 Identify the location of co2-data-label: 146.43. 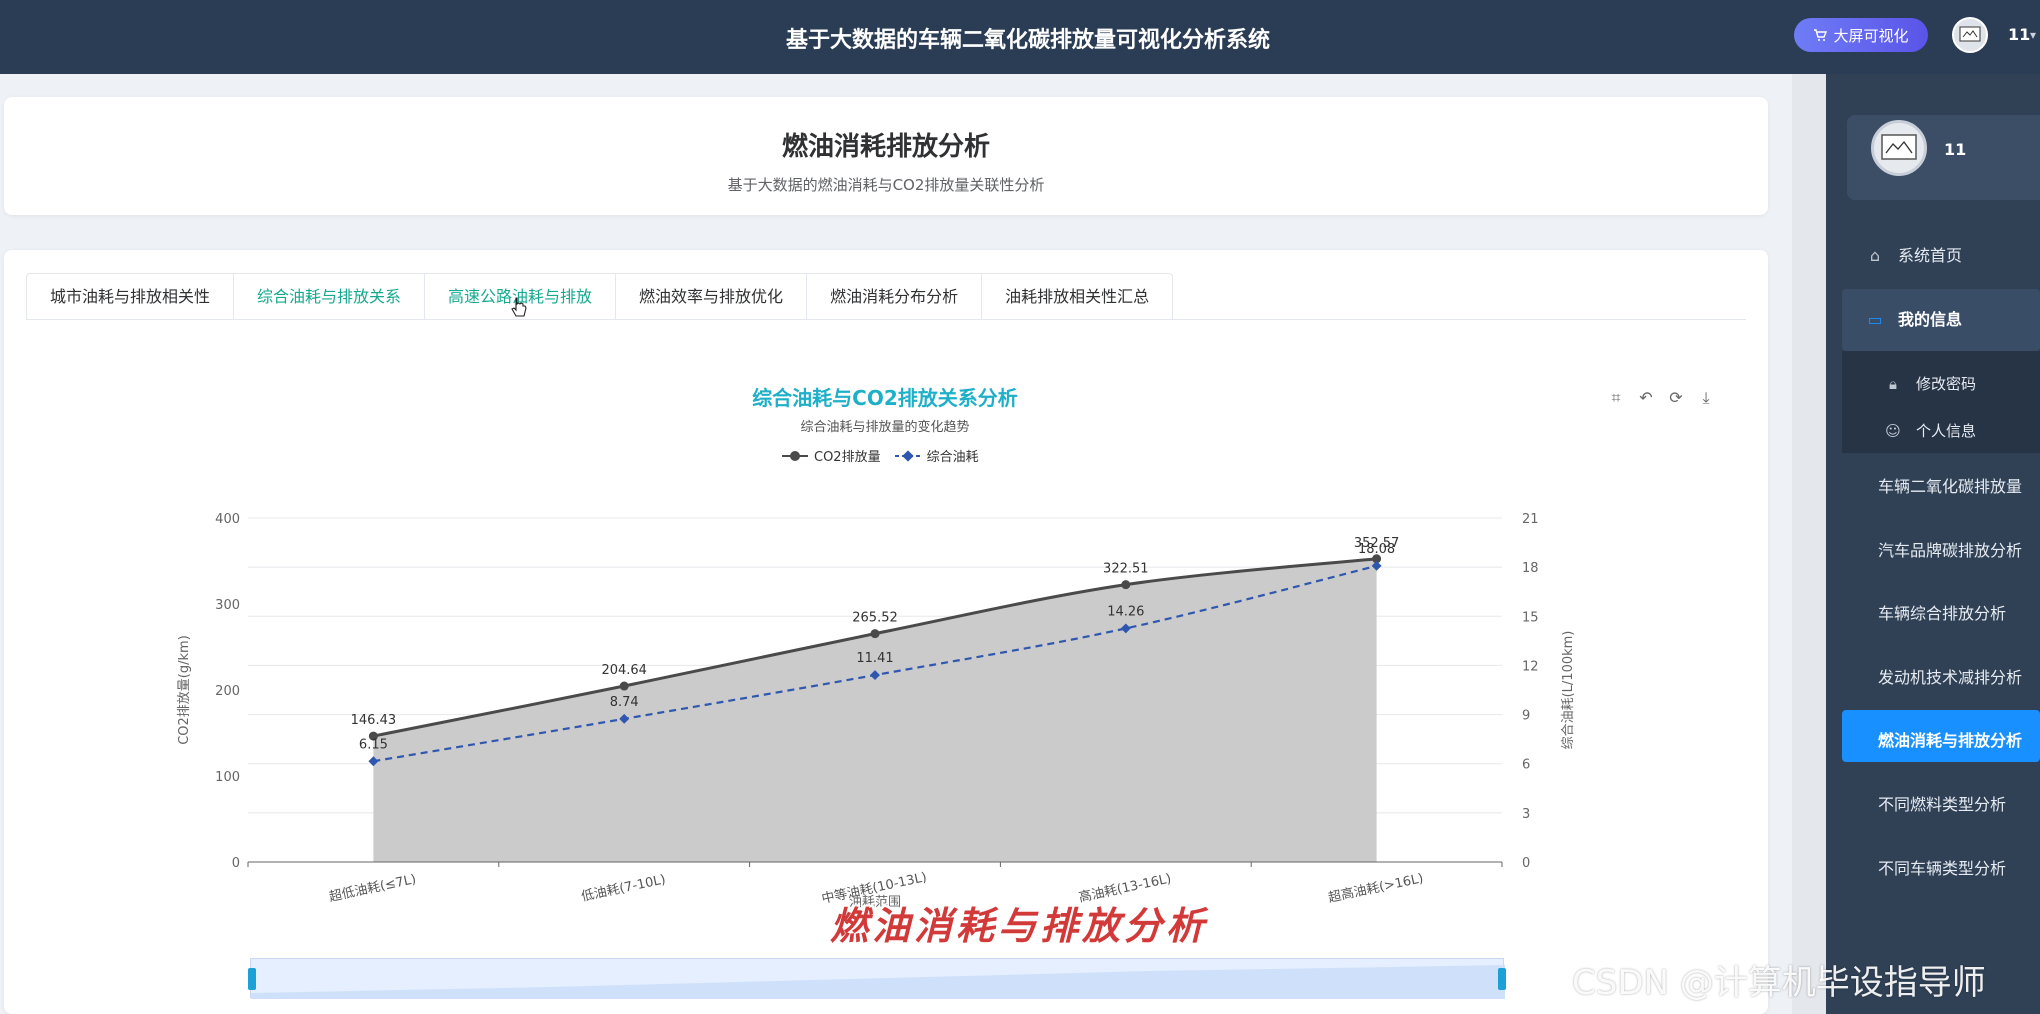
(374, 720).